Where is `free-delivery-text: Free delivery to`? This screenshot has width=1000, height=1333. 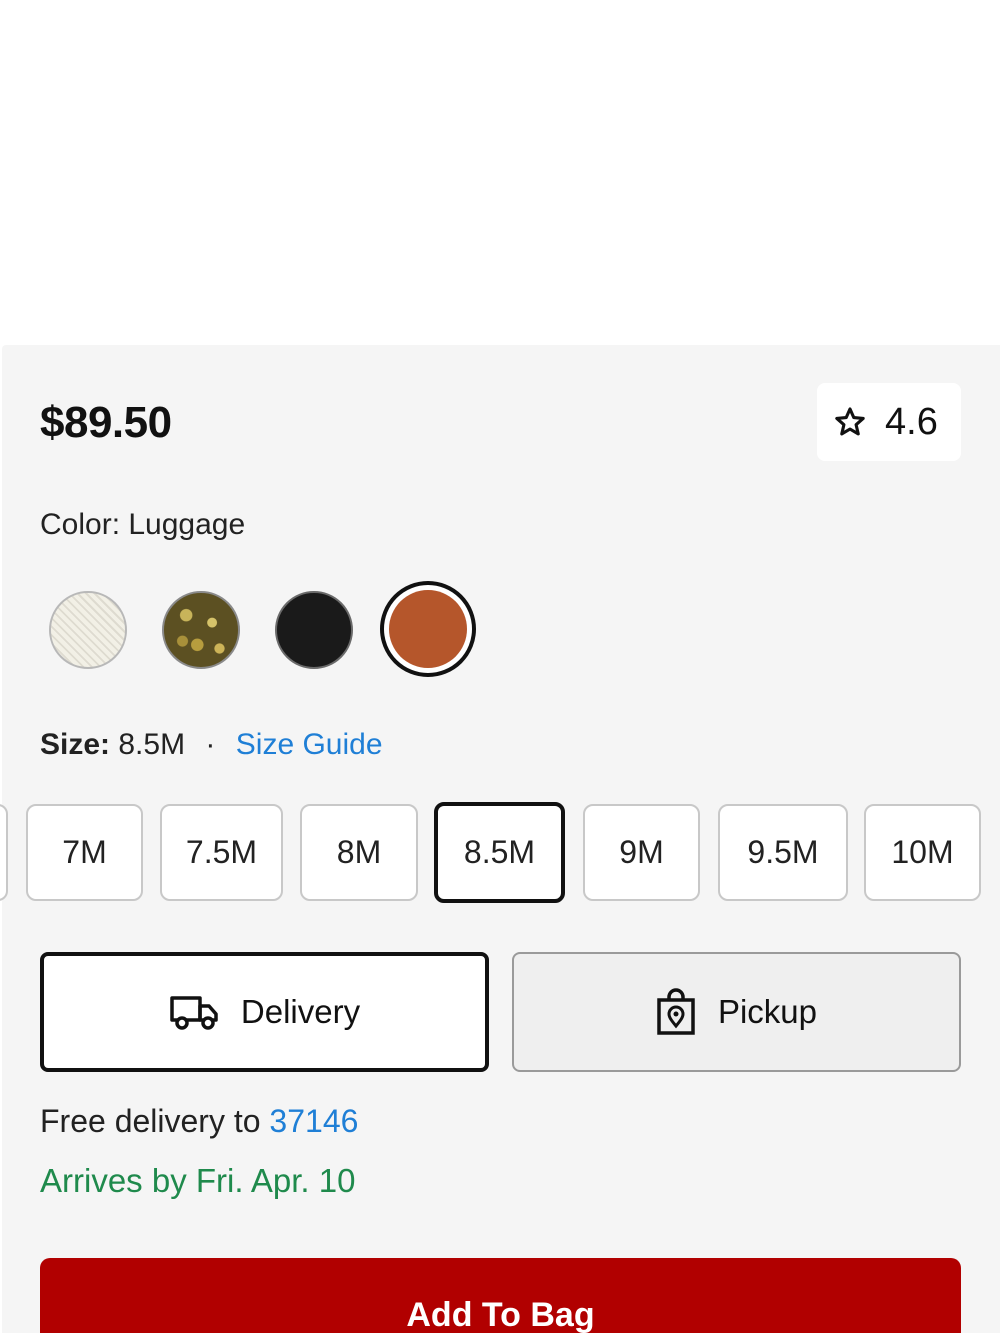 free-delivery-text: Free delivery to is located at coordinates (150, 1121).